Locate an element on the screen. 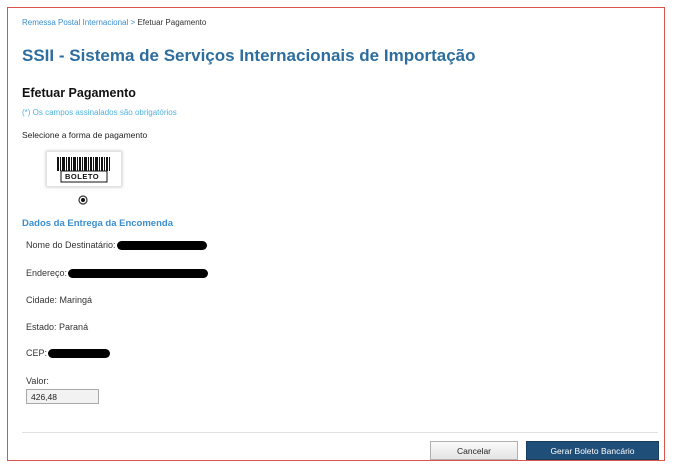 This screenshot has width=674, height=471. generate-boleto-button: Gerar Boleto Bancário is located at coordinates (592, 450).